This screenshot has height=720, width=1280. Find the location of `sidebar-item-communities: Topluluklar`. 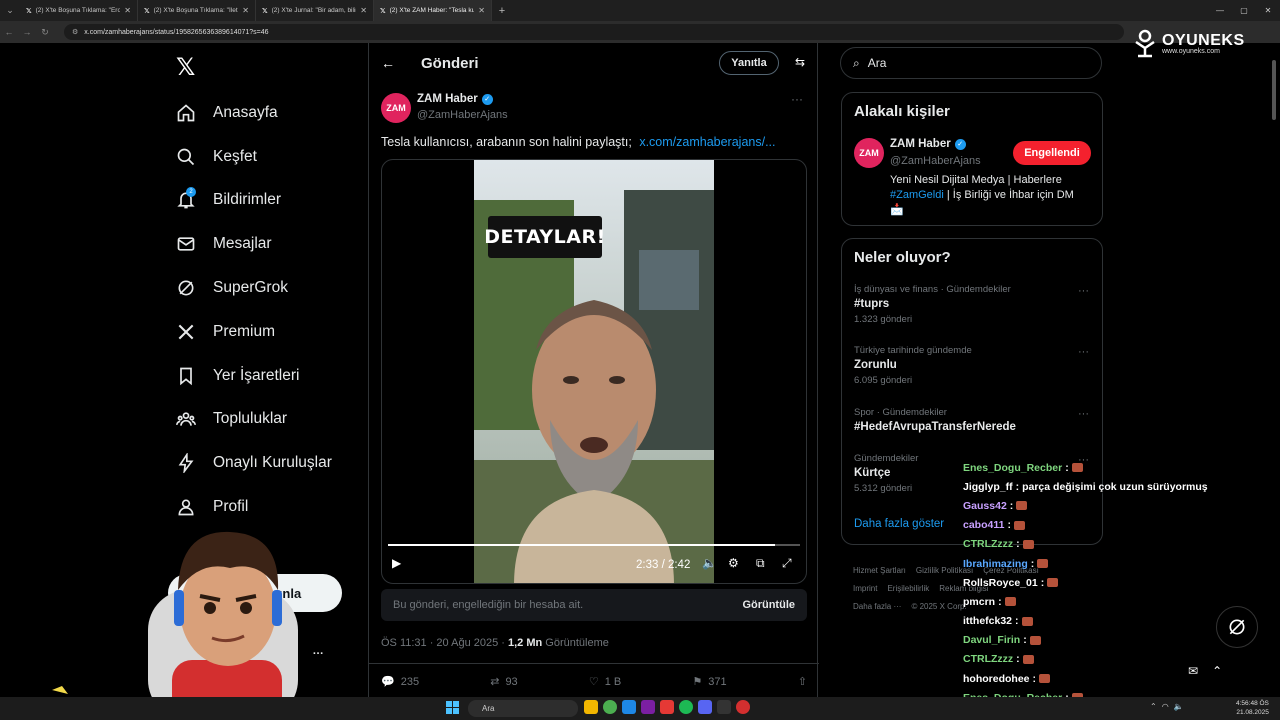

sidebar-item-communities: Topluluklar is located at coordinates (254, 420).